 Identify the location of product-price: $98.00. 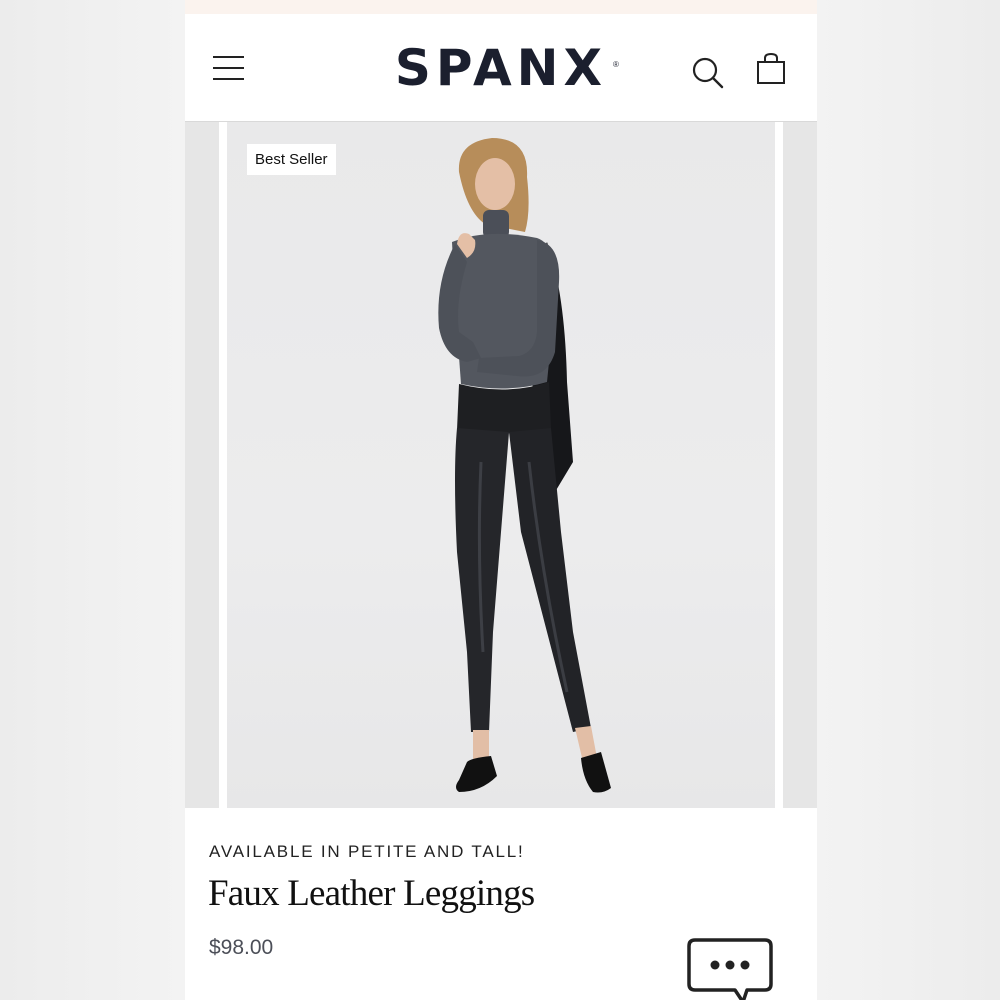
(241, 947).